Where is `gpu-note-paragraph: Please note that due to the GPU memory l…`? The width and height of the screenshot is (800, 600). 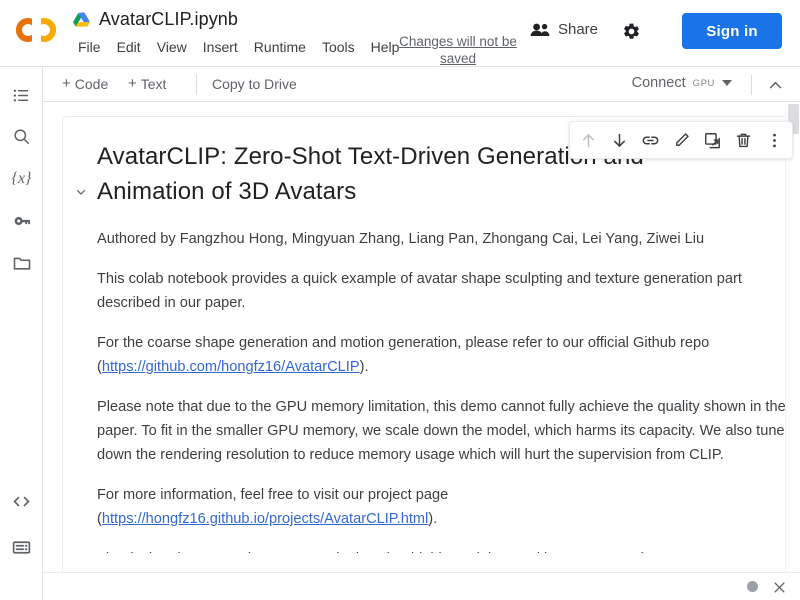 gpu-note-paragraph: Please note that due to the GPU memory l… is located at coordinates (441, 431).